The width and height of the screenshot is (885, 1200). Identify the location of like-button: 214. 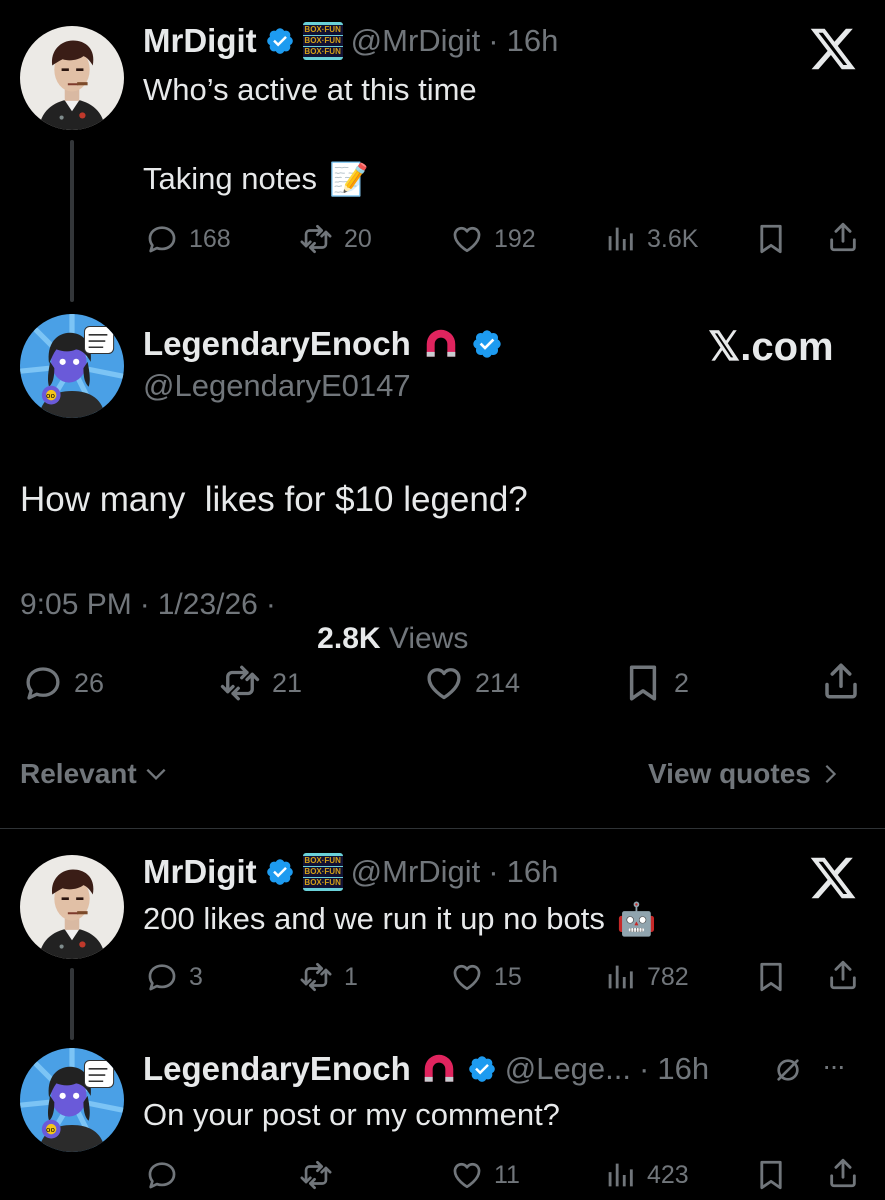
(471, 683).